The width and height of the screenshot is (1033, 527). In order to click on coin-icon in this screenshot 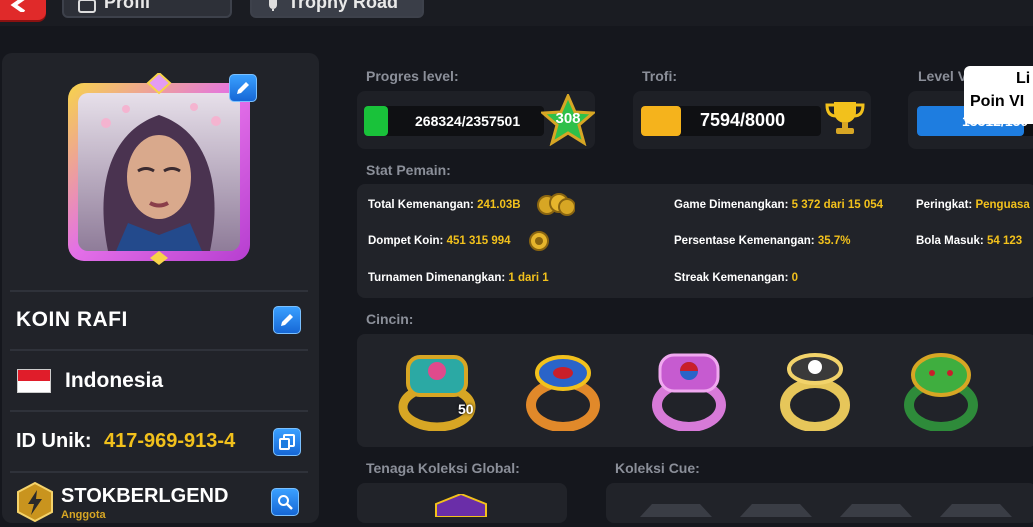, I will do `click(539, 243)`.